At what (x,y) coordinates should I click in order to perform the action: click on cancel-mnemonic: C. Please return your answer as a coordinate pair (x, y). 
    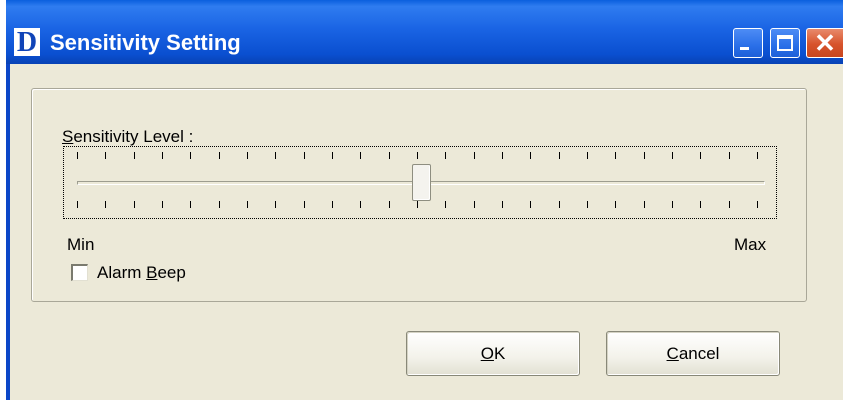
    Looking at the image, I should click on (672, 353).